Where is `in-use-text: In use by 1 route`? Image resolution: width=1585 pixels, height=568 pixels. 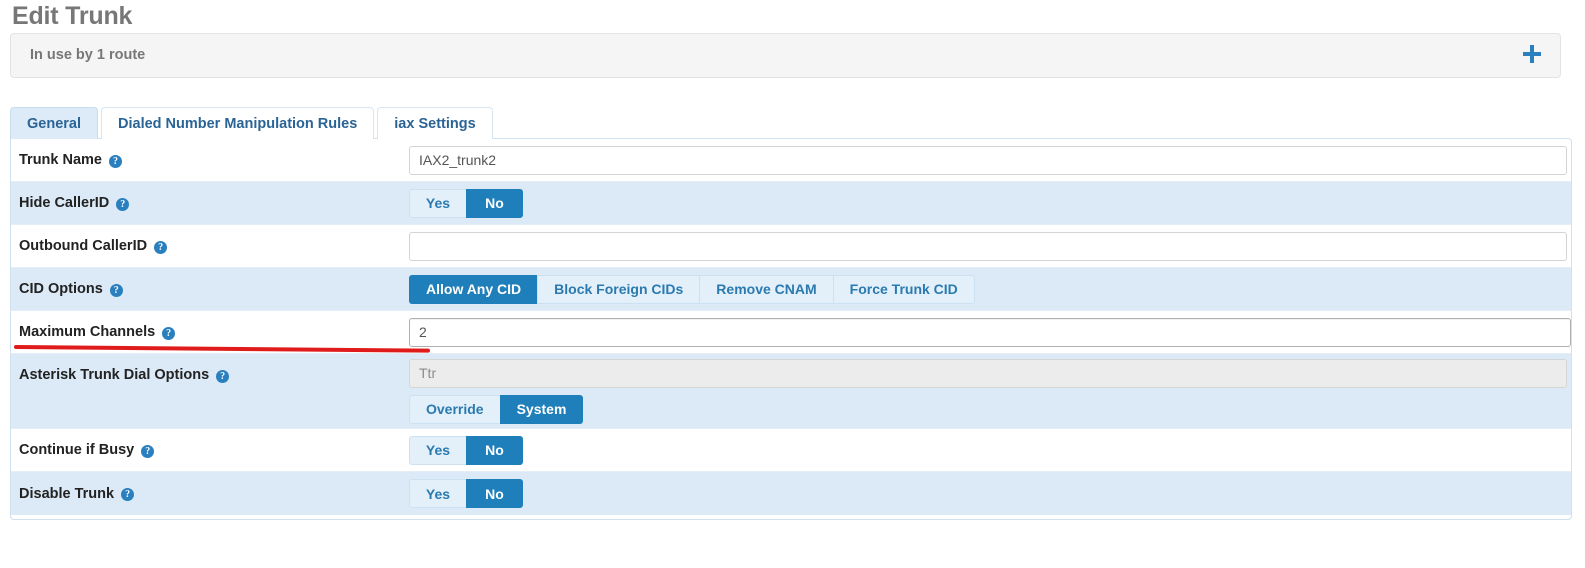 in-use-text: In use by 1 route is located at coordinates (88, 55).